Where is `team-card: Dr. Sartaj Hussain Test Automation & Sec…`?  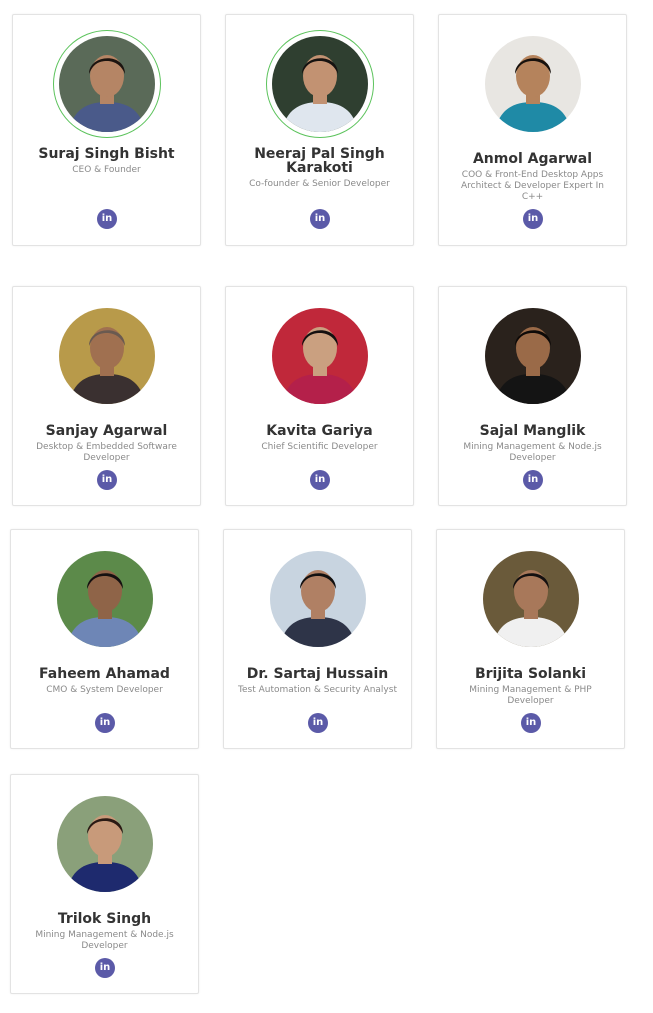 team-card: Dr. Sartaj Hussain Test Automation & Sec… is located at coordinates (317, 639).